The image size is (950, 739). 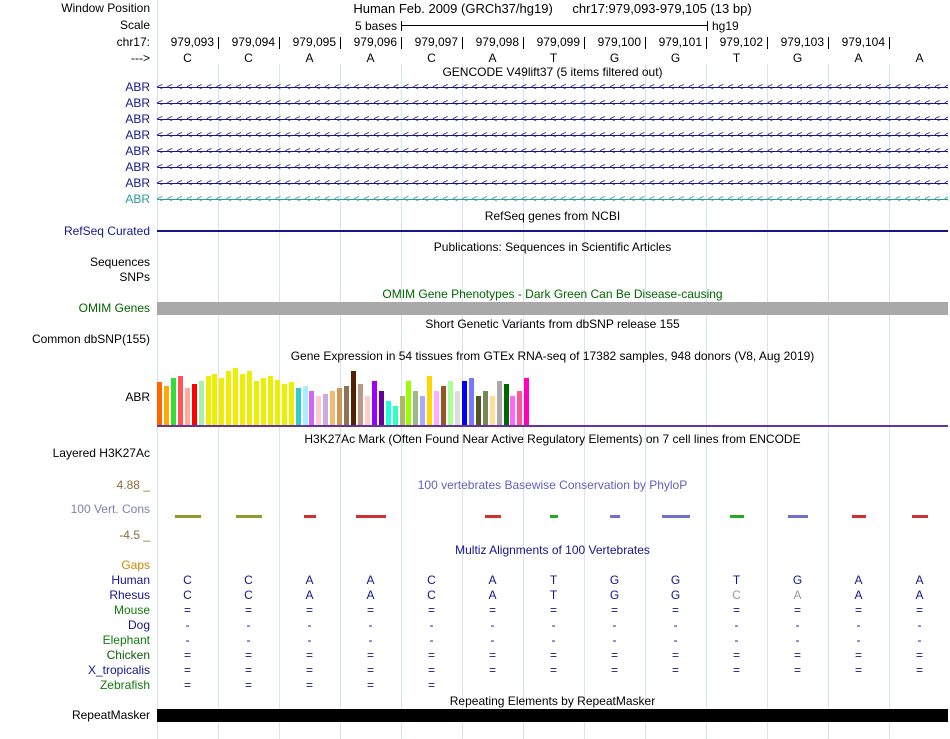 What do you see at coordinates (552, 231) in the screenshot?
I see `refseq-curated-line` at bounding box center [552, 231].